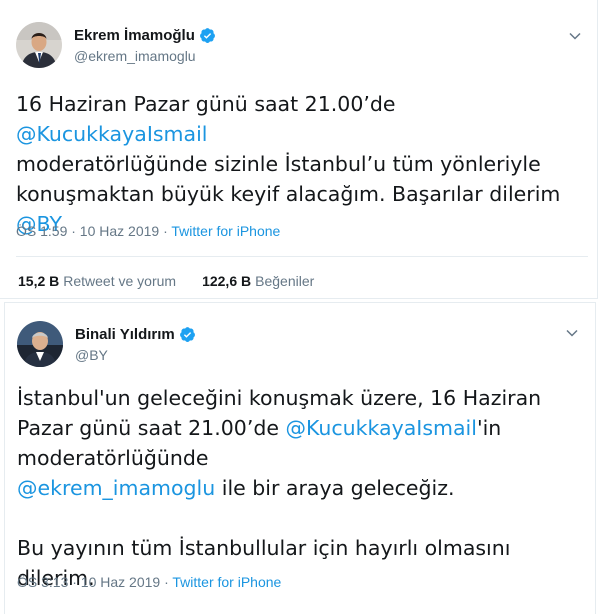  Describe the element at coordinates (39, 281) in the screenshot. I see `retweets-count: 15,2 B` at that location.